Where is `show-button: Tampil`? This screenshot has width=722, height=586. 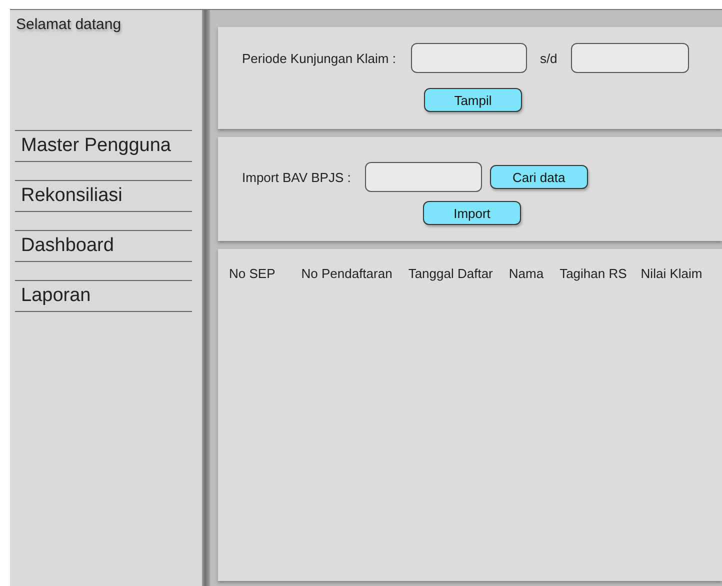 show-button: Tampil is located at coordinates (473, 100).